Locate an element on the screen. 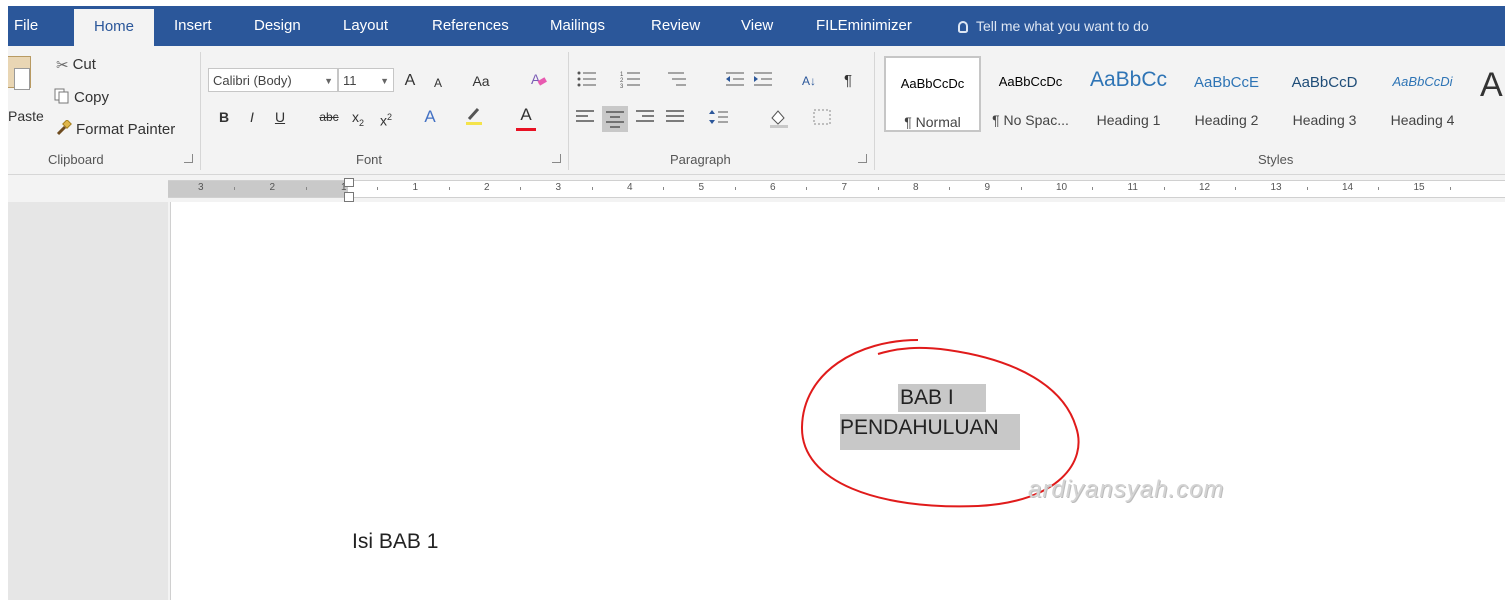 The width and height of the screenshot is (1505, 600). tell-me-search: Tell me what you want to do is located at coordinates (1053, 26).